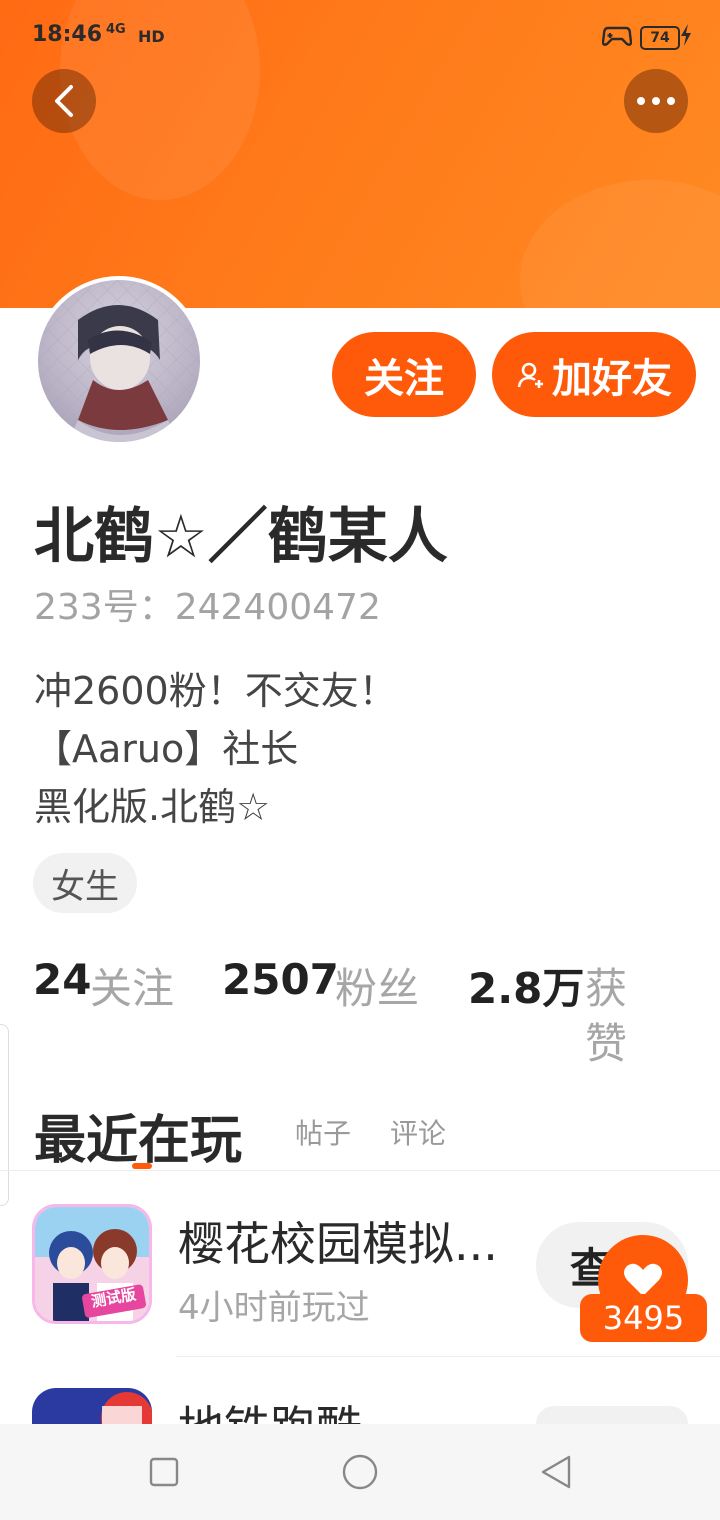  I want to click on circle-icon, so click(360, 1472).